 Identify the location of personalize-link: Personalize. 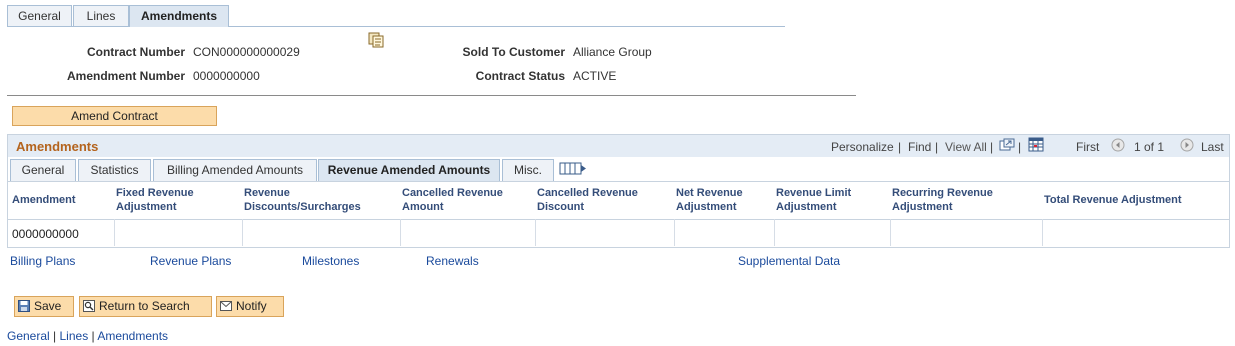
(862, 147).